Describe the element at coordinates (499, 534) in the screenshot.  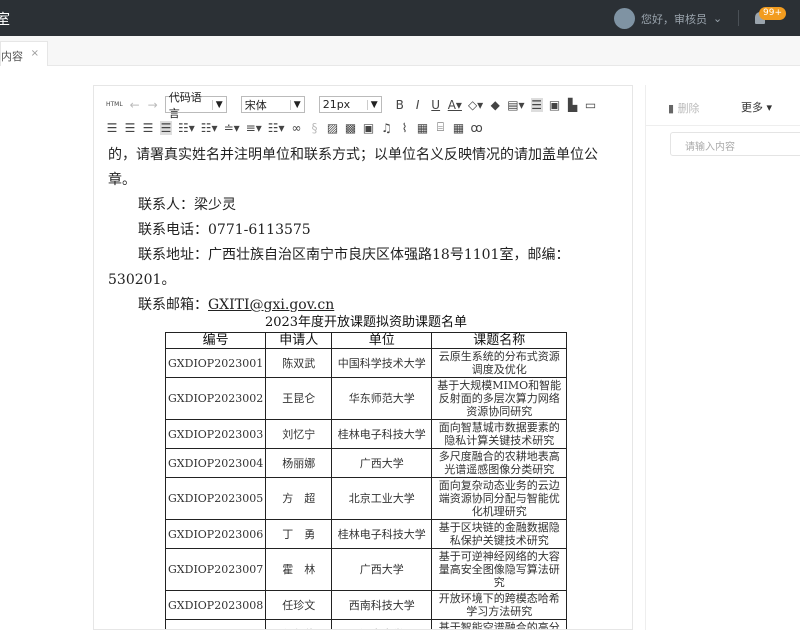
I see `topic-cell: 基于区块链的金融数据隐私保护关键技术研究` at that location.